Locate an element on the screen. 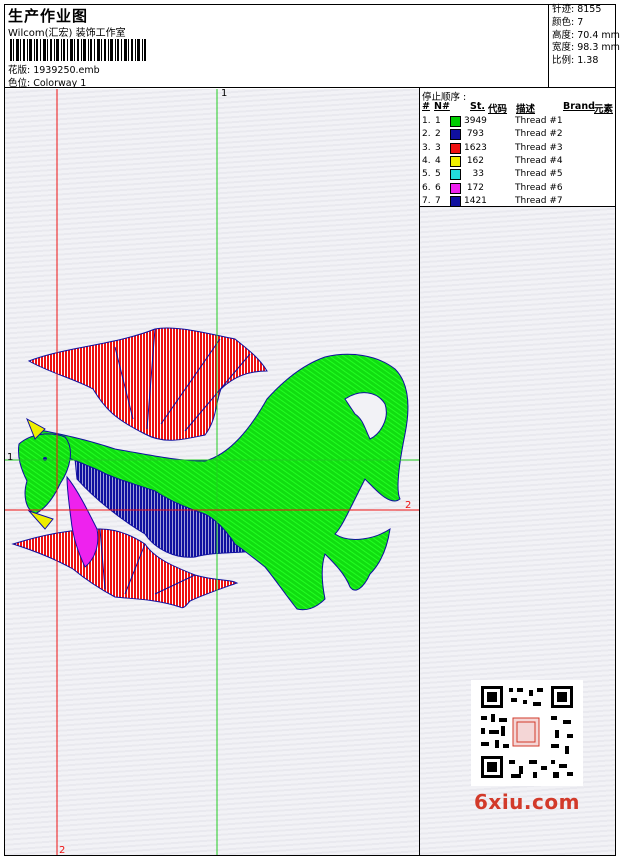  table-row: 1. 1 3949 Thread #1 is located at coordinates (517, 121).